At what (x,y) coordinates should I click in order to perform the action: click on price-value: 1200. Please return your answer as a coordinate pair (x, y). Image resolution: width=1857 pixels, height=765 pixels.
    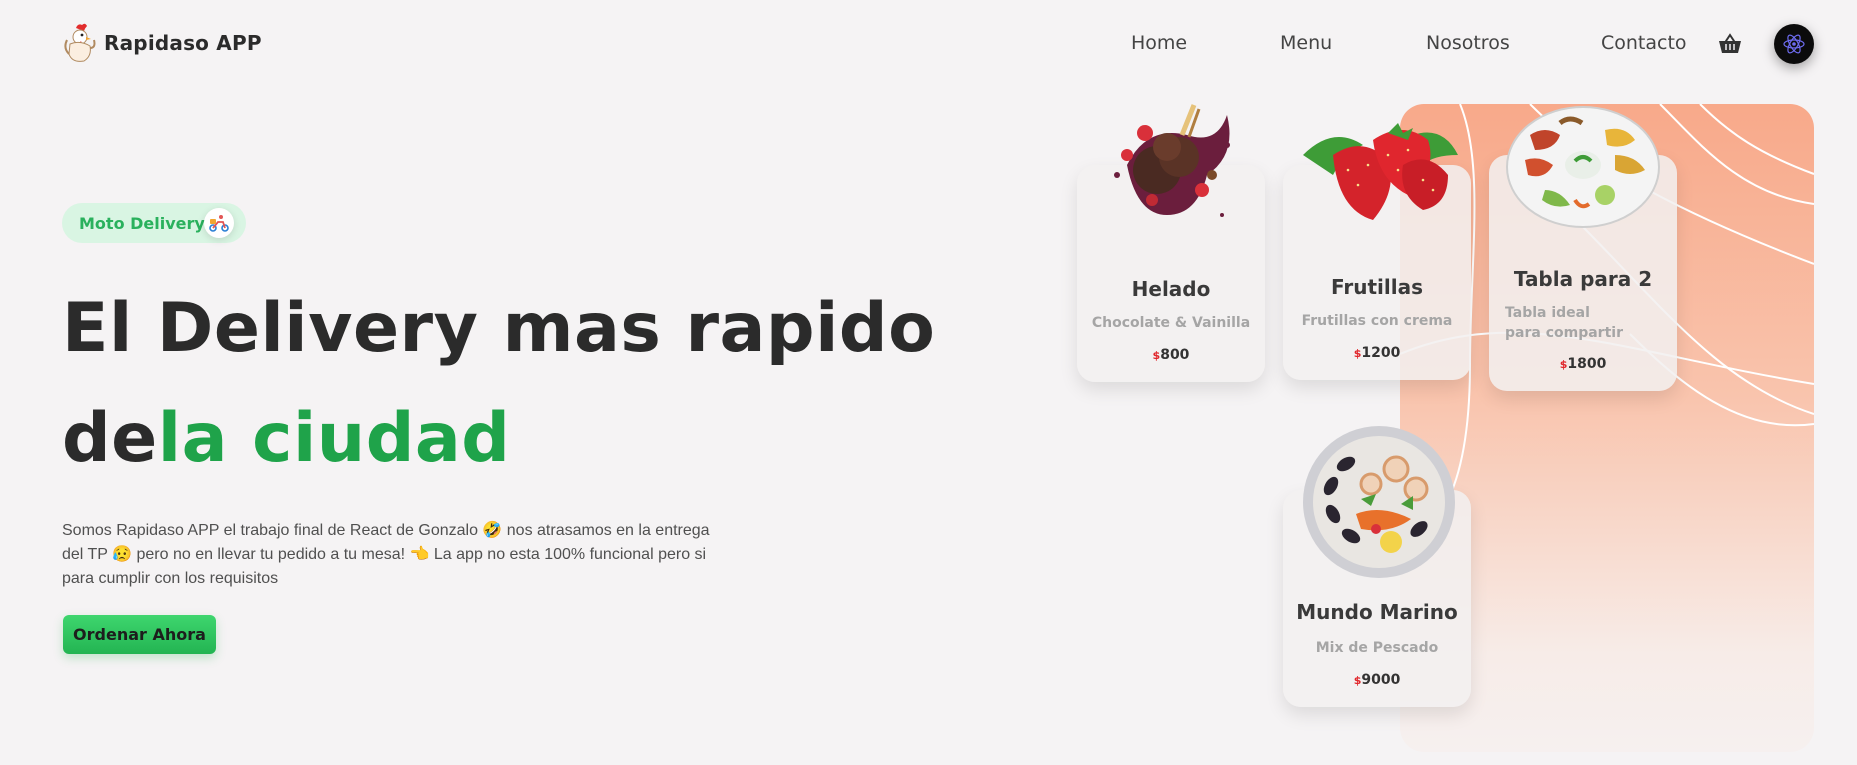
    Looking at the image, I should click on (1381, 353).